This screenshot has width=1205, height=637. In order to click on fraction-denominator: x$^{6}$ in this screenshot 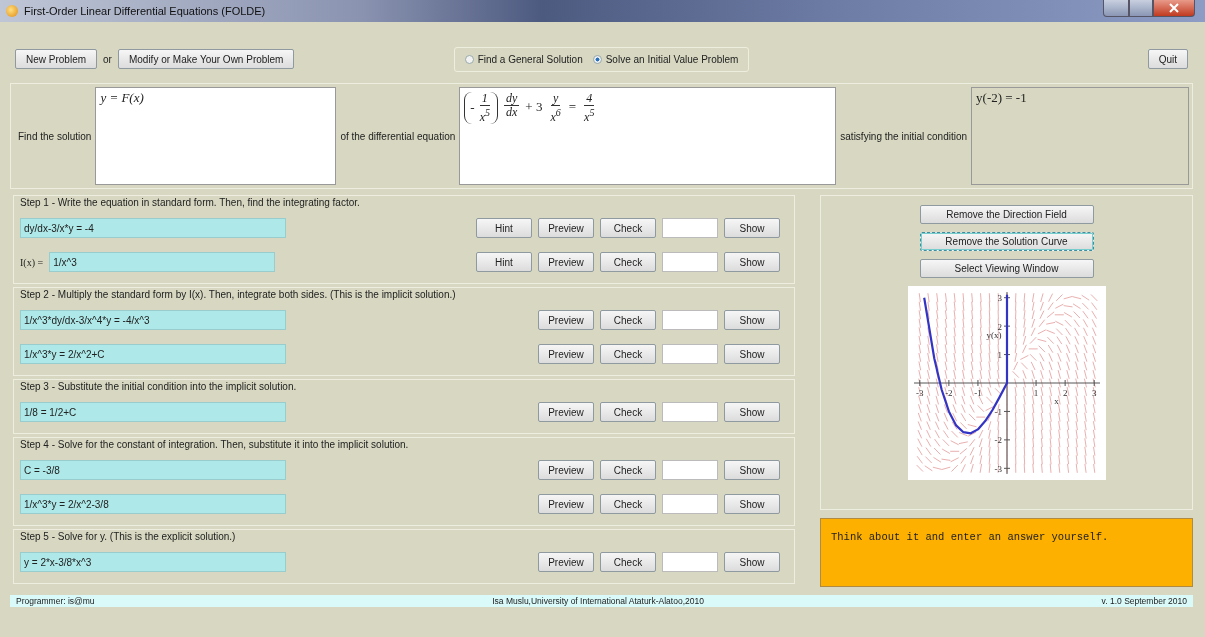, I will do `click(555, 115)`.